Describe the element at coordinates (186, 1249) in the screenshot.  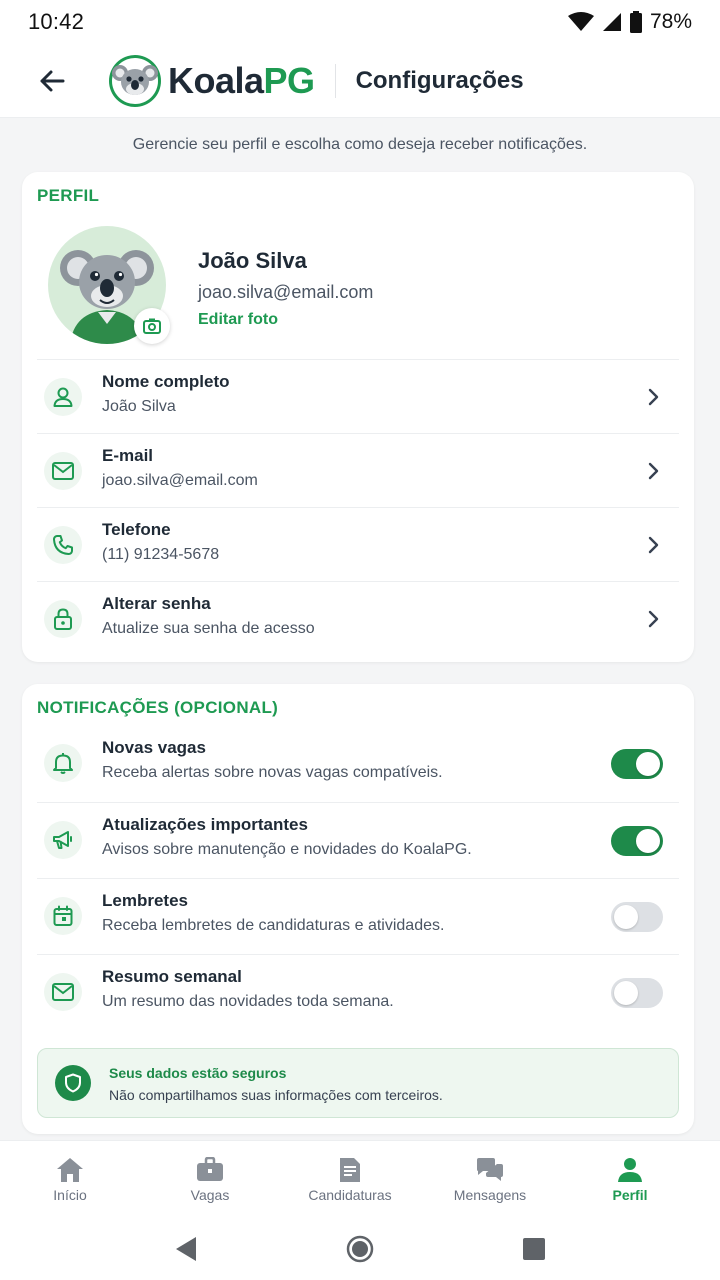
I see `system-back-icon` at that location.